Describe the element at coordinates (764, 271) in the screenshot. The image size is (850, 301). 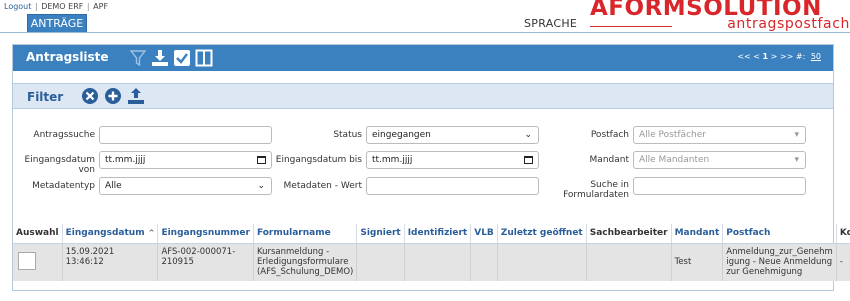
I see `cell-line: zur Genehmigung` at that location.